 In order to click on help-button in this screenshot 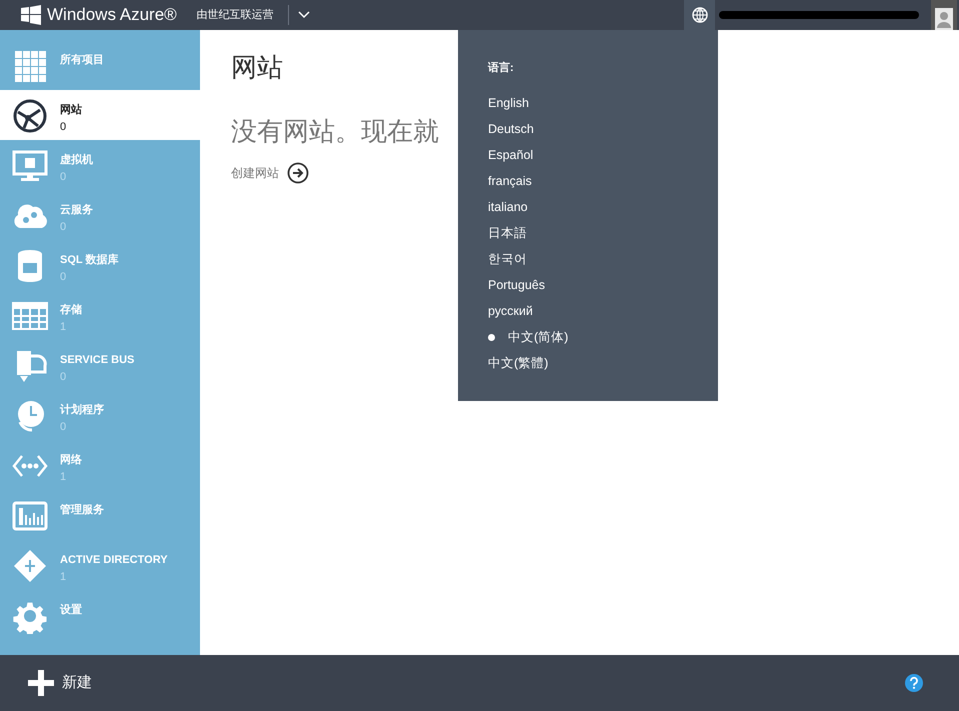, I will do `click(914, 683)`.